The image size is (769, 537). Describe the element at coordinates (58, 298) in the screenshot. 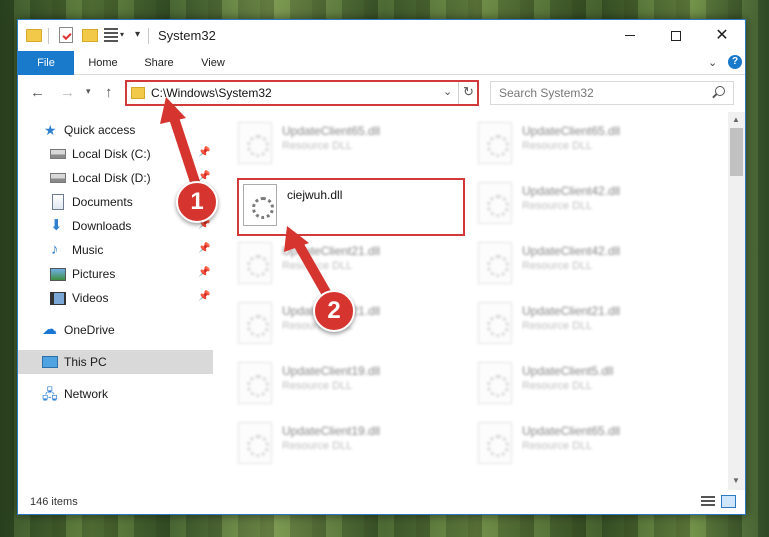

I see `videos-icon` at that location.